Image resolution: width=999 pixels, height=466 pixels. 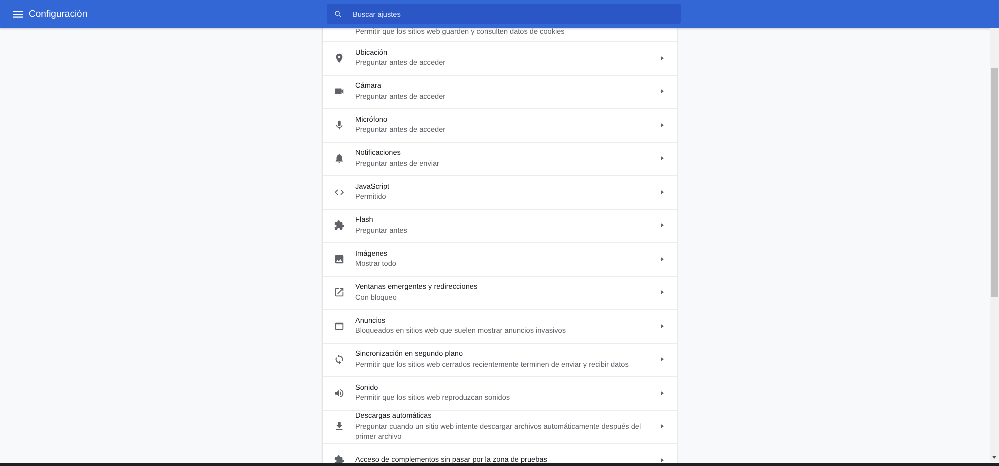 What do you see at coordinates (339, 92) in the screenshot?
I see `video-camera-icon` at bounding box center [339, 92].